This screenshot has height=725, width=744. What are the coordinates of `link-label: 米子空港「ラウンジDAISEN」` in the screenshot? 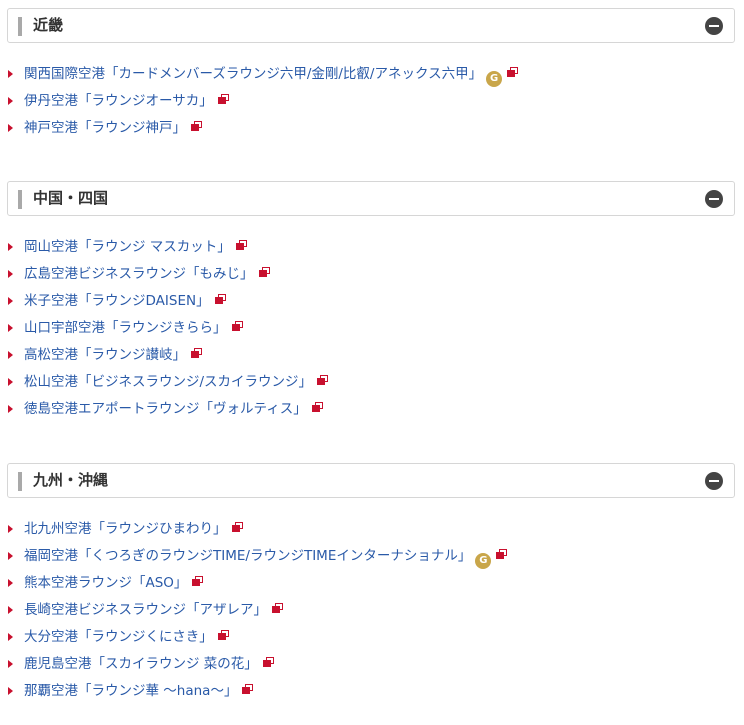 It's located at (117, 301).